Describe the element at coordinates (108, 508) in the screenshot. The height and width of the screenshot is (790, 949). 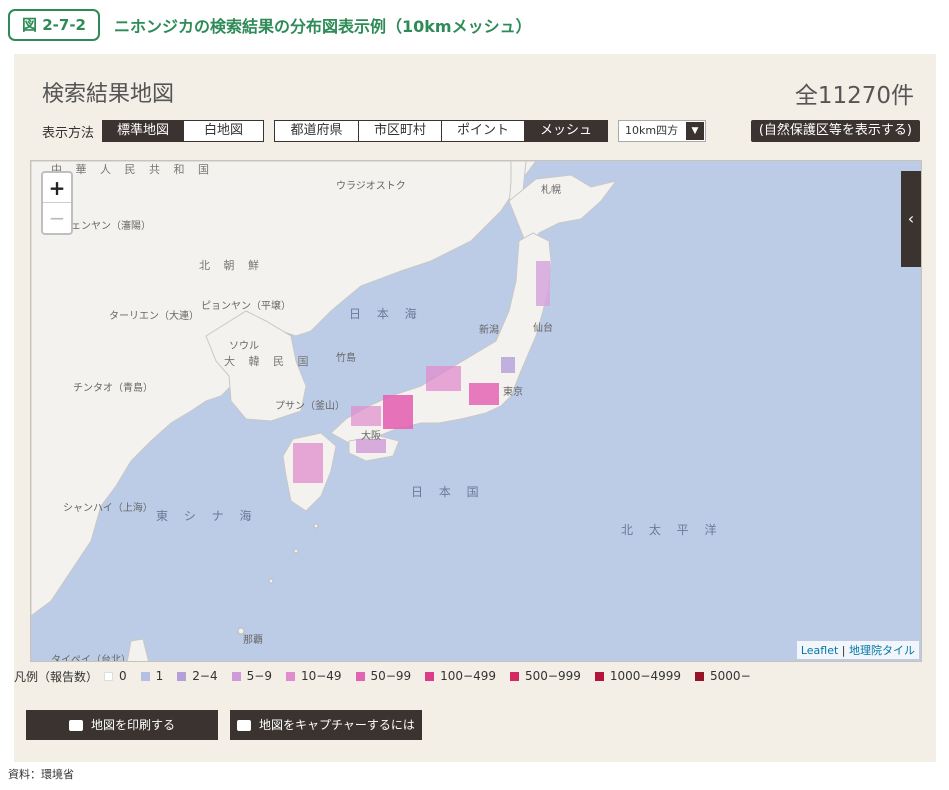
I see `label-shanghai: シャンハイ（上海）` at that location.